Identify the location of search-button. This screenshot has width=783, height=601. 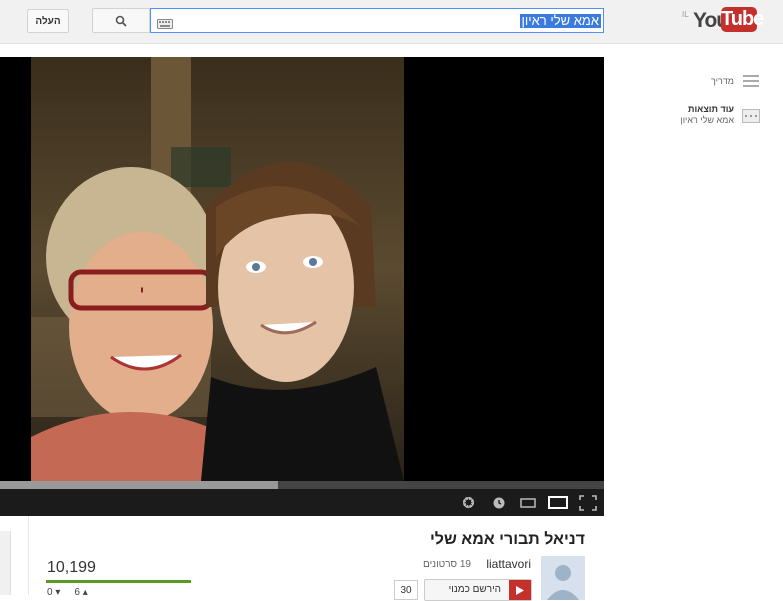
(121, 20).